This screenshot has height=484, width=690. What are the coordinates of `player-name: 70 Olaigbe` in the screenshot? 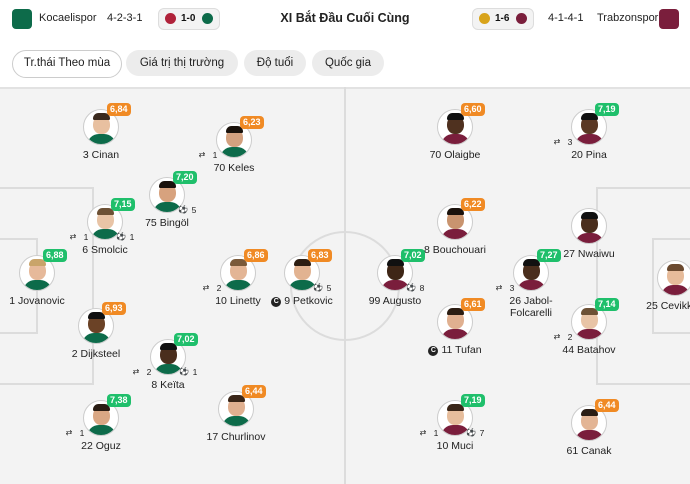 It's located at (455, 155).